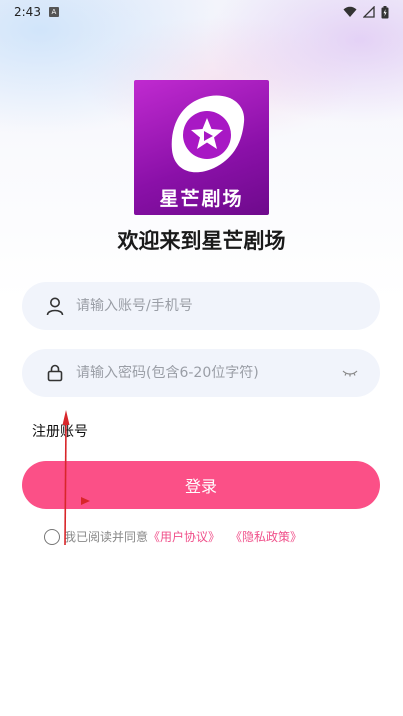 Image resolution: width=403 pixels, height=716 pixels. I want to click on password-field, so click(201, 373).